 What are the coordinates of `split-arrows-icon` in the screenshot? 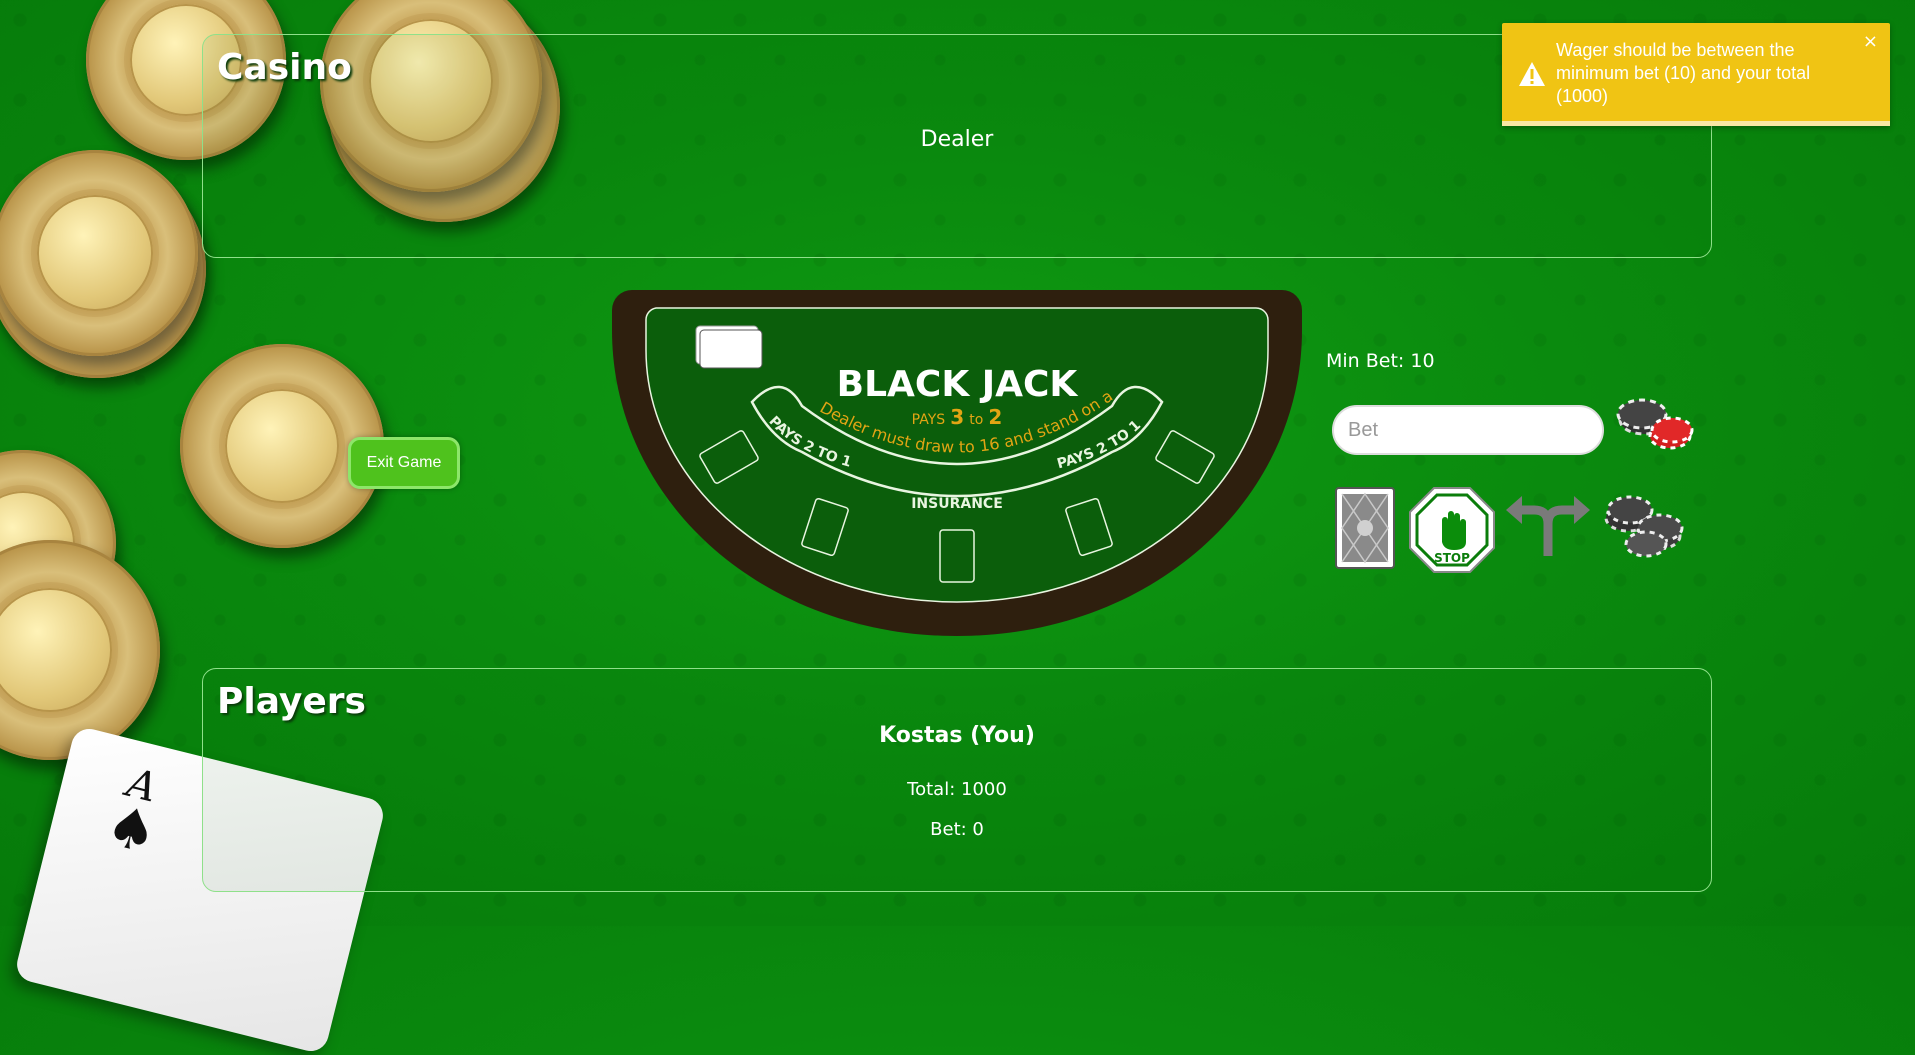 It's located at (1548, 526).